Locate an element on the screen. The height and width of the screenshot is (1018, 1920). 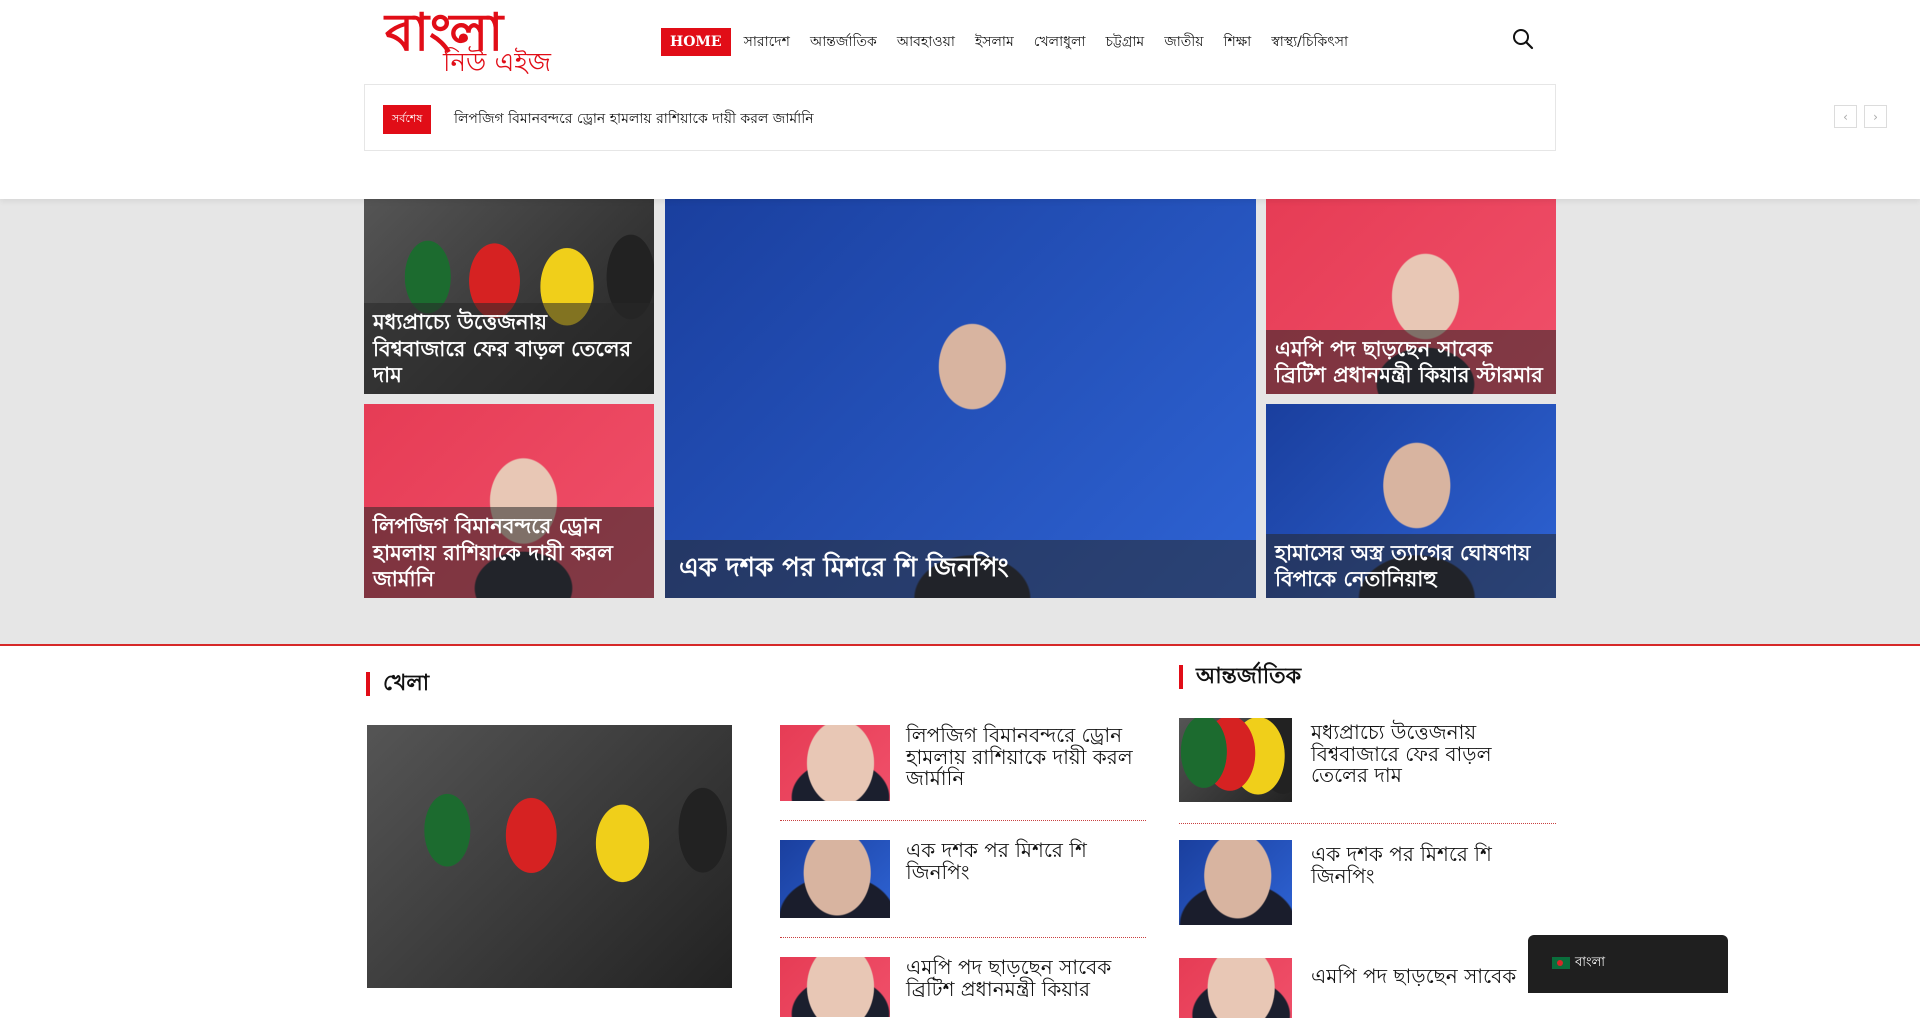
section-title-sports: খেলা is located at coordinates (397, 684).